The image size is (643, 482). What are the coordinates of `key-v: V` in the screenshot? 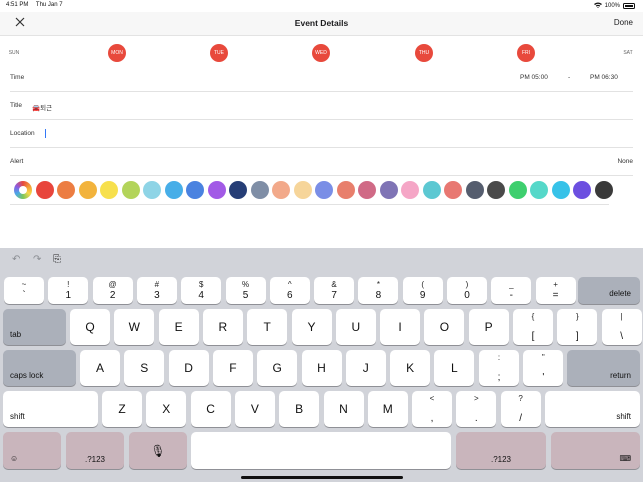 It's located at (254, 409).